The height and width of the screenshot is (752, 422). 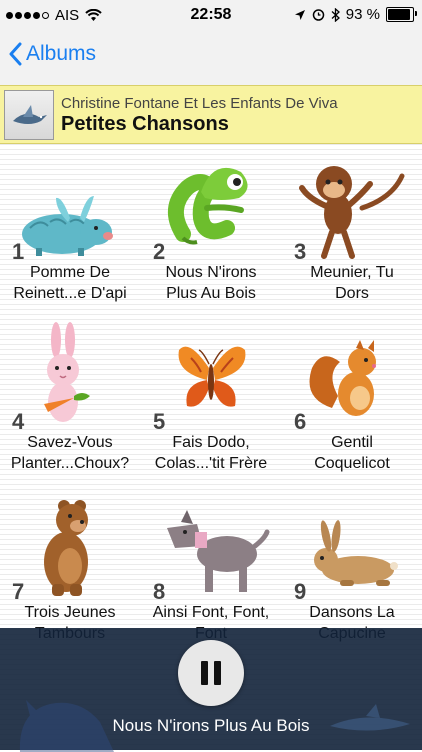 What do you see at coordinates (217, 673) in the screenshot?
I see `pause-icon-bar` at bounding box center [217, 673].